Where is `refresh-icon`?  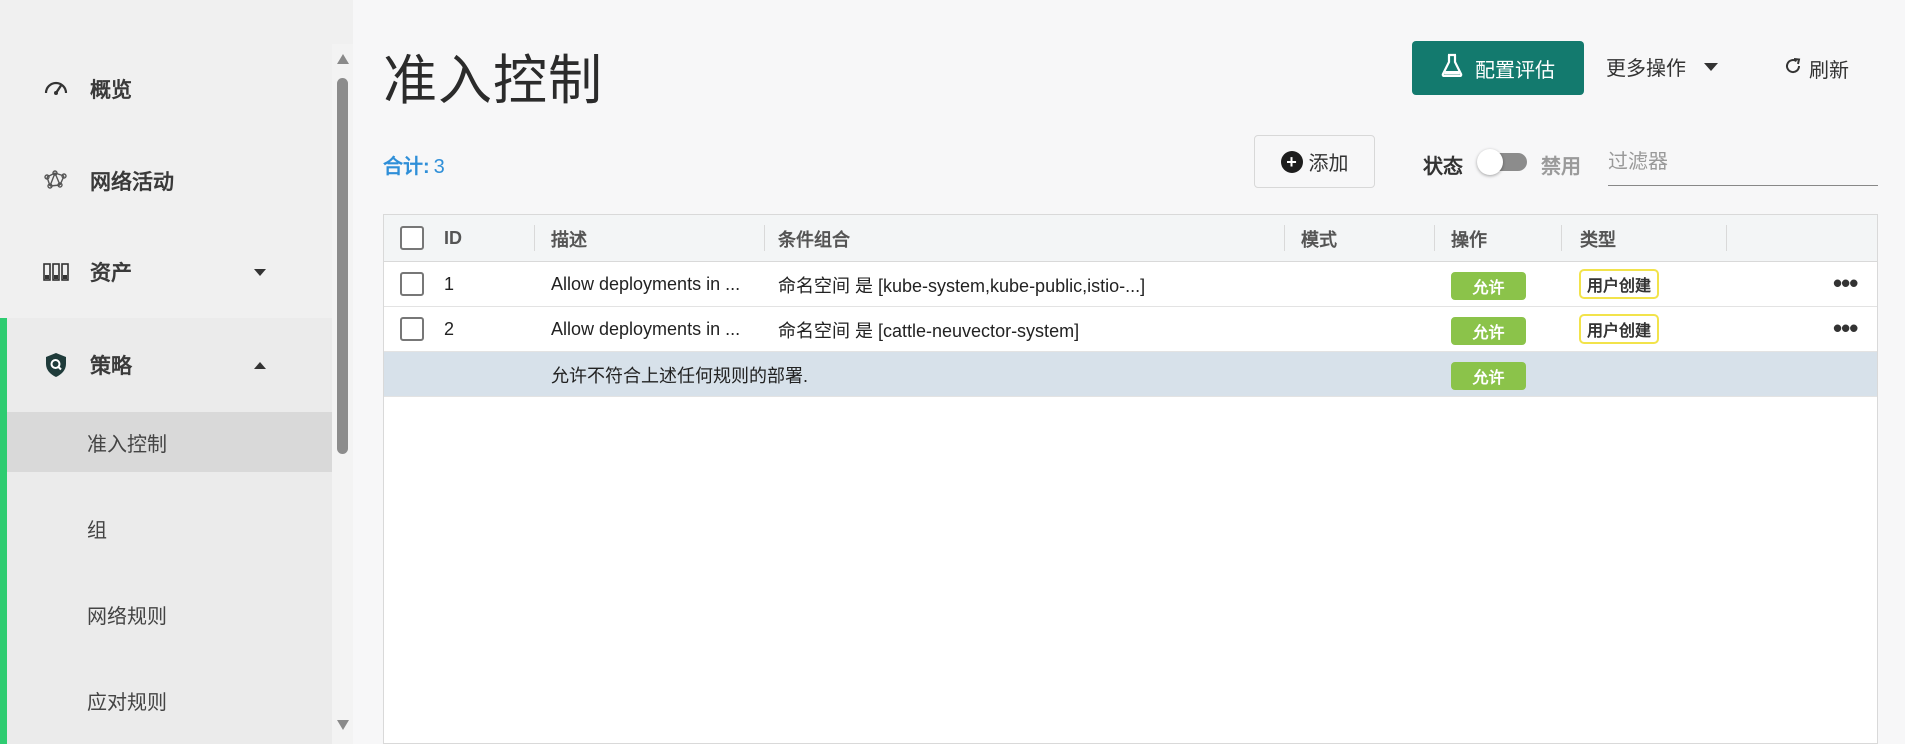 refresh-icon is located at coordinates (1793, 69).